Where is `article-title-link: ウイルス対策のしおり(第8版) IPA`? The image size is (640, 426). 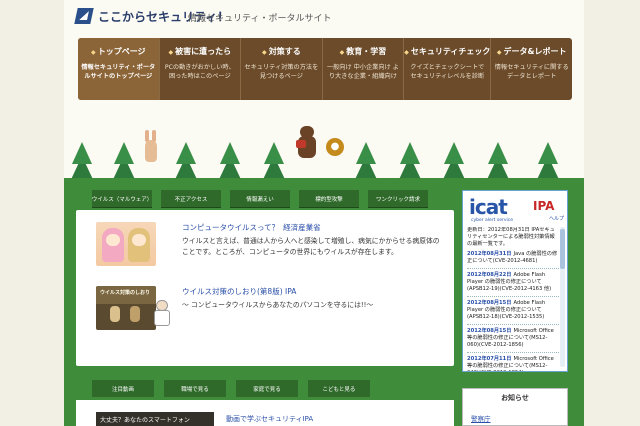 article-title-link: ウイルス対策のしおり(第8版) IPA is located at coordinates (239, 291).